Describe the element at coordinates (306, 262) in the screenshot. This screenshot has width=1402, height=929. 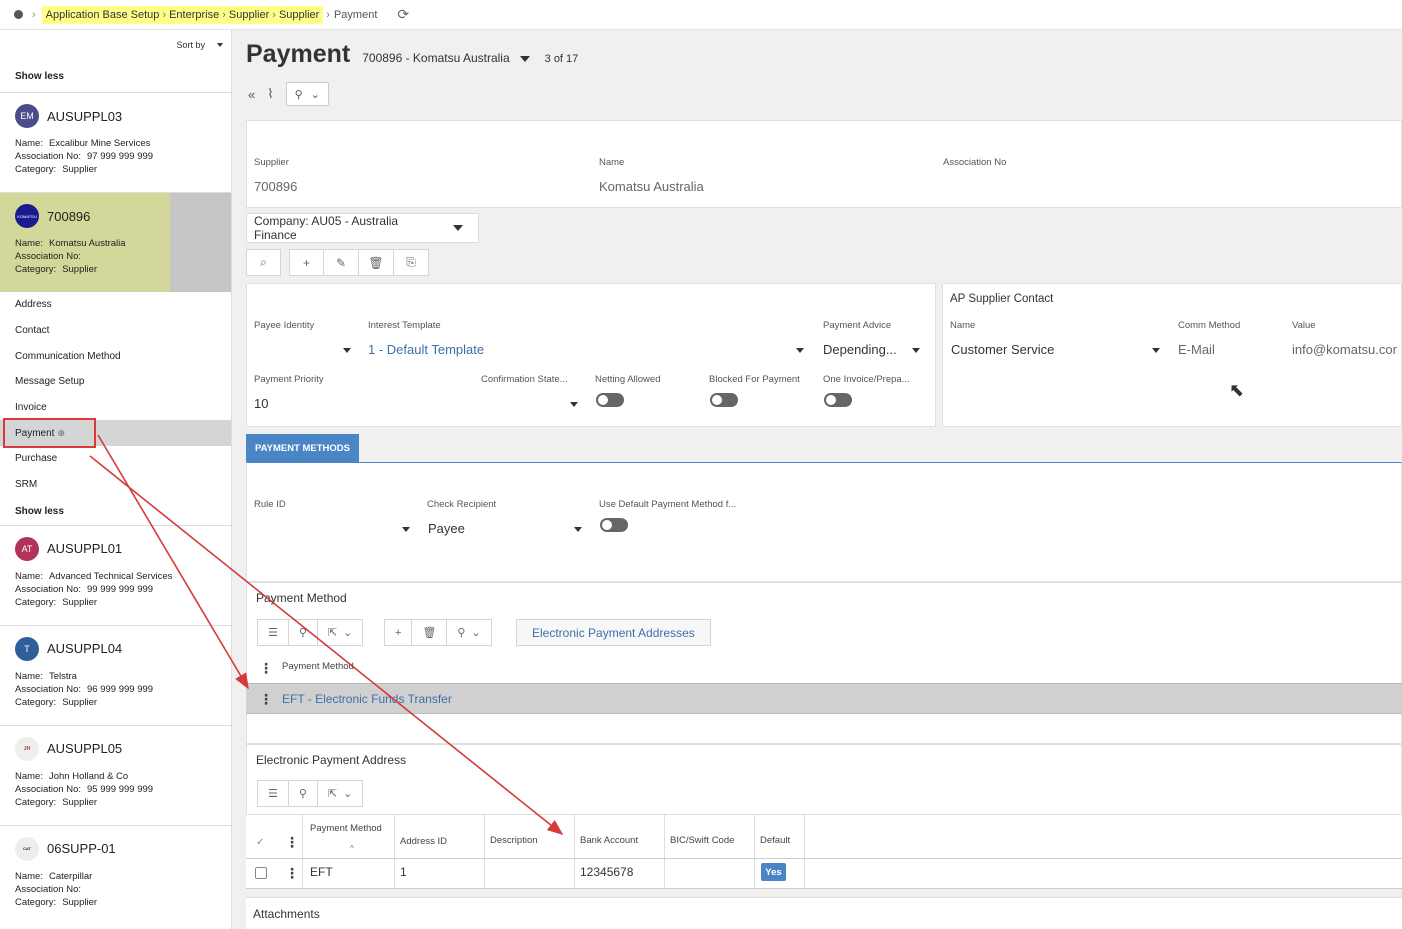
I see `new-button: +` at that location.